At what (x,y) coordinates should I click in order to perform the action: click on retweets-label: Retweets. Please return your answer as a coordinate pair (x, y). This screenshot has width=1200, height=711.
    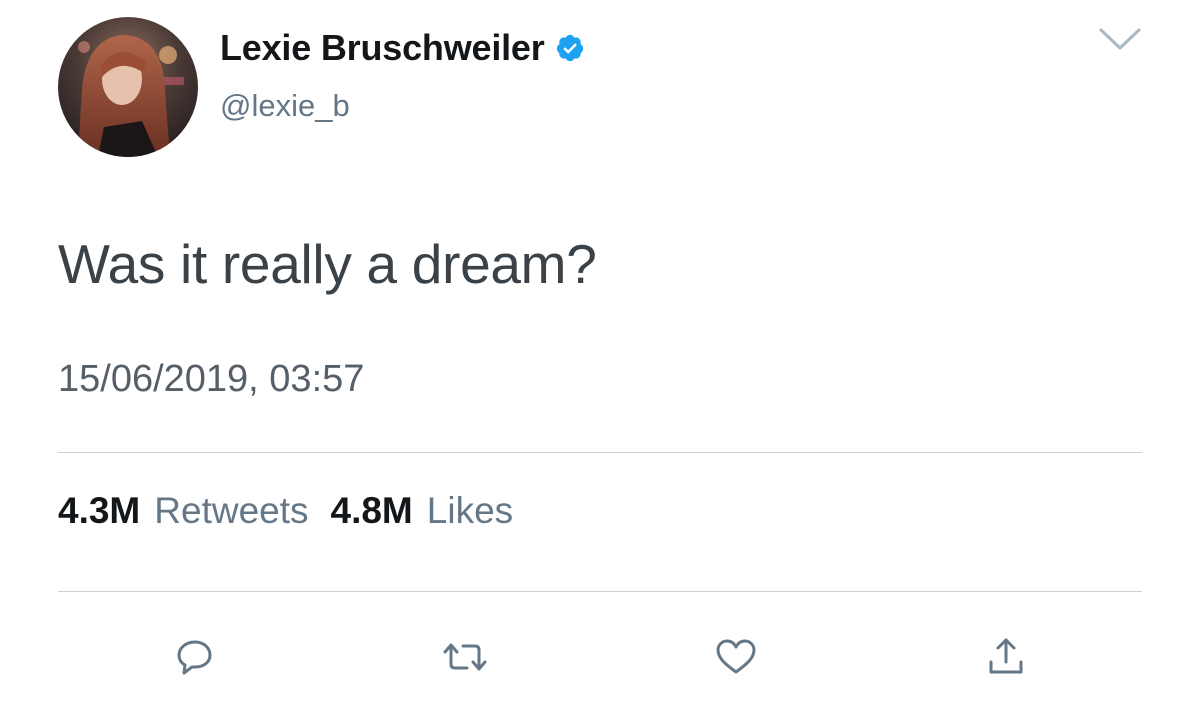
    Looking at the image, I should click on (231, 510).